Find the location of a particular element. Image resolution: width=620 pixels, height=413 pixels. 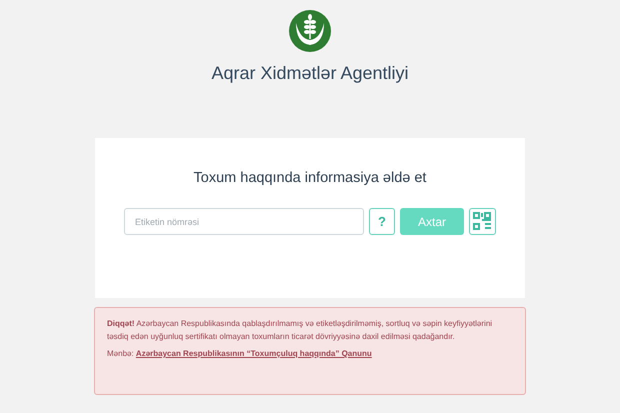

agency-title: Aqrar Xidmətlər Agentliyi is located at coordinates (310, 73).